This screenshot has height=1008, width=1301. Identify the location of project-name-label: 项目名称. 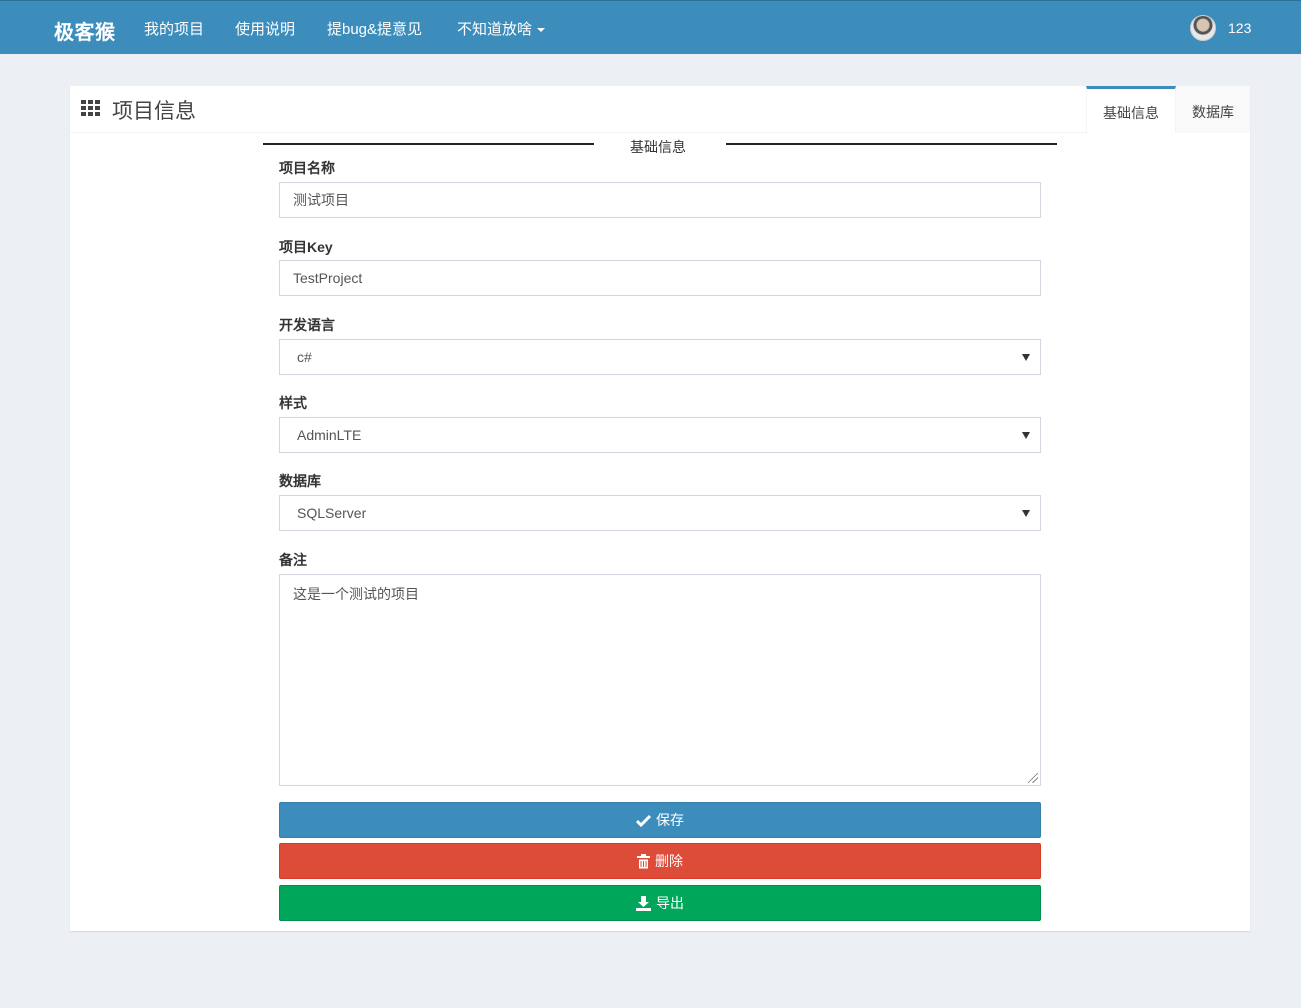
(307, 168).